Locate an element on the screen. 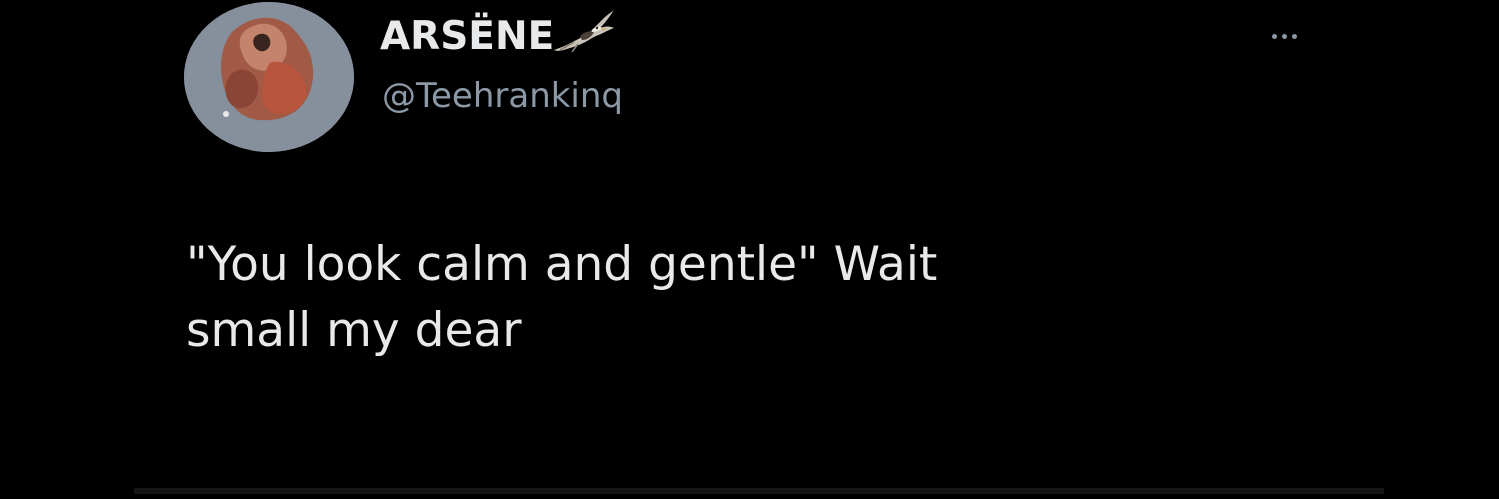 Image resolution: width=1499 pixels, height=499 pixels. user-handle: @Teehrankinq is located at coordinates (502, 96).